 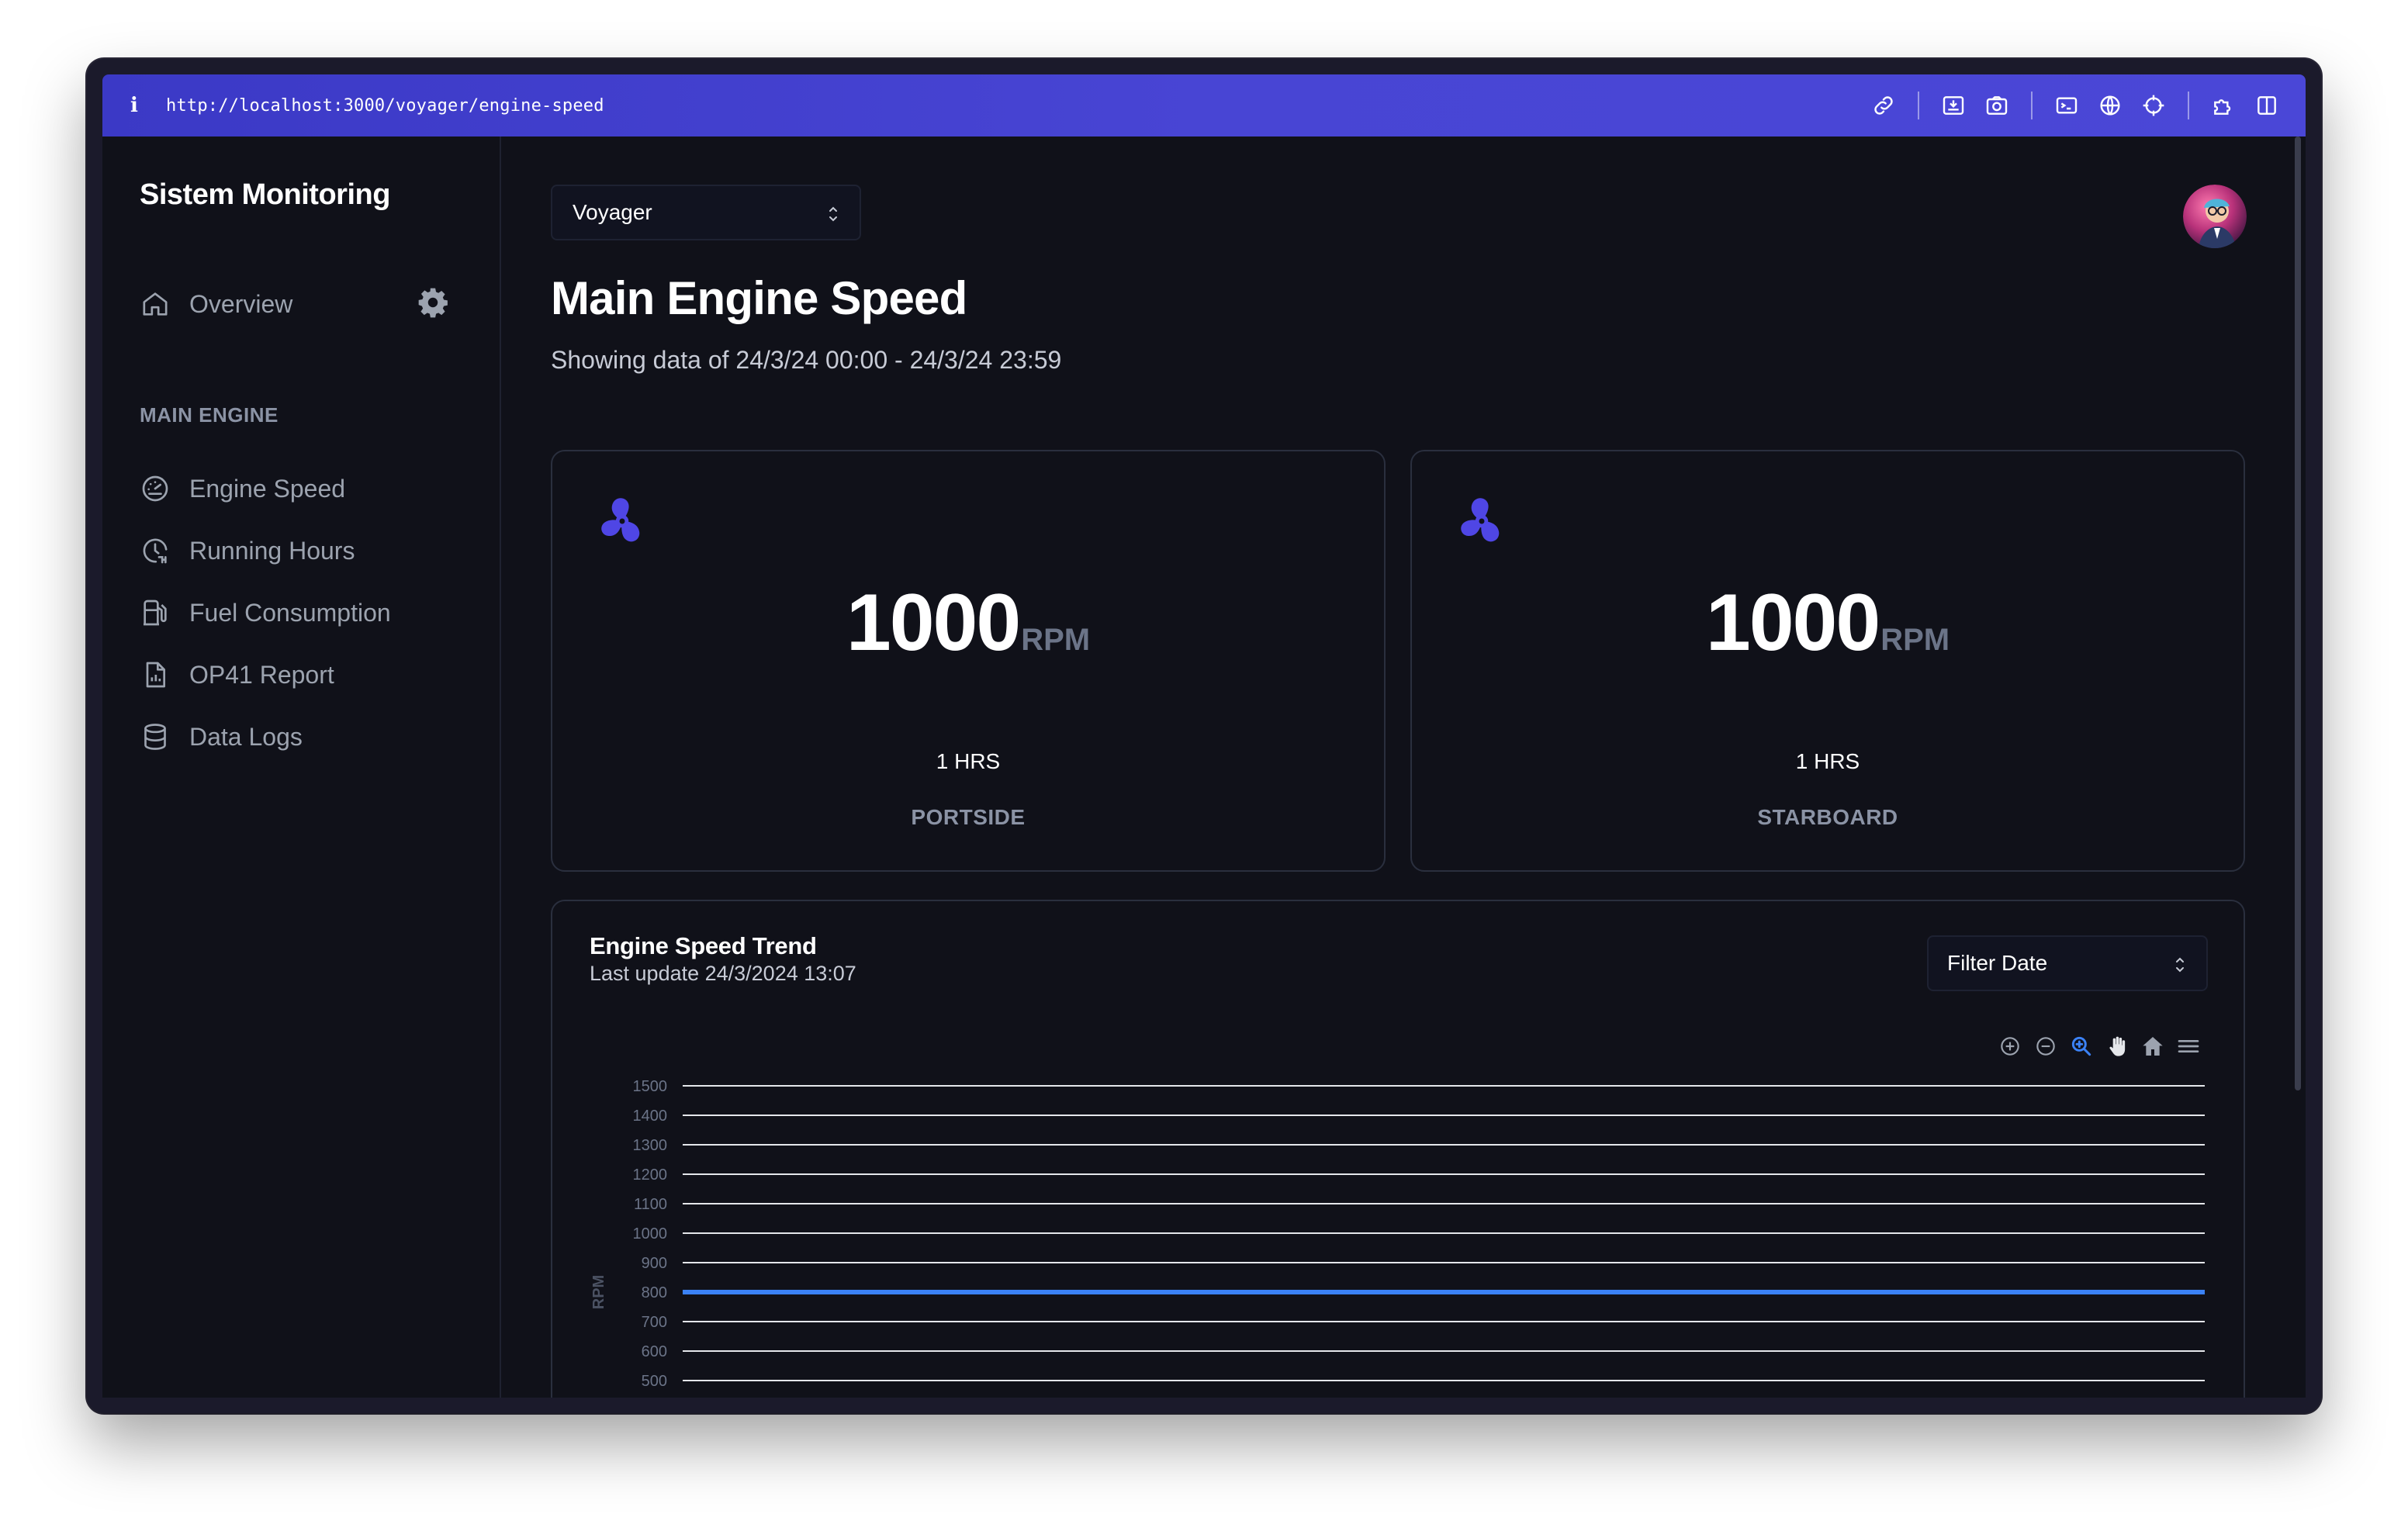 I want to click on y-tick-label: 700, so click(x=654, y=1322).